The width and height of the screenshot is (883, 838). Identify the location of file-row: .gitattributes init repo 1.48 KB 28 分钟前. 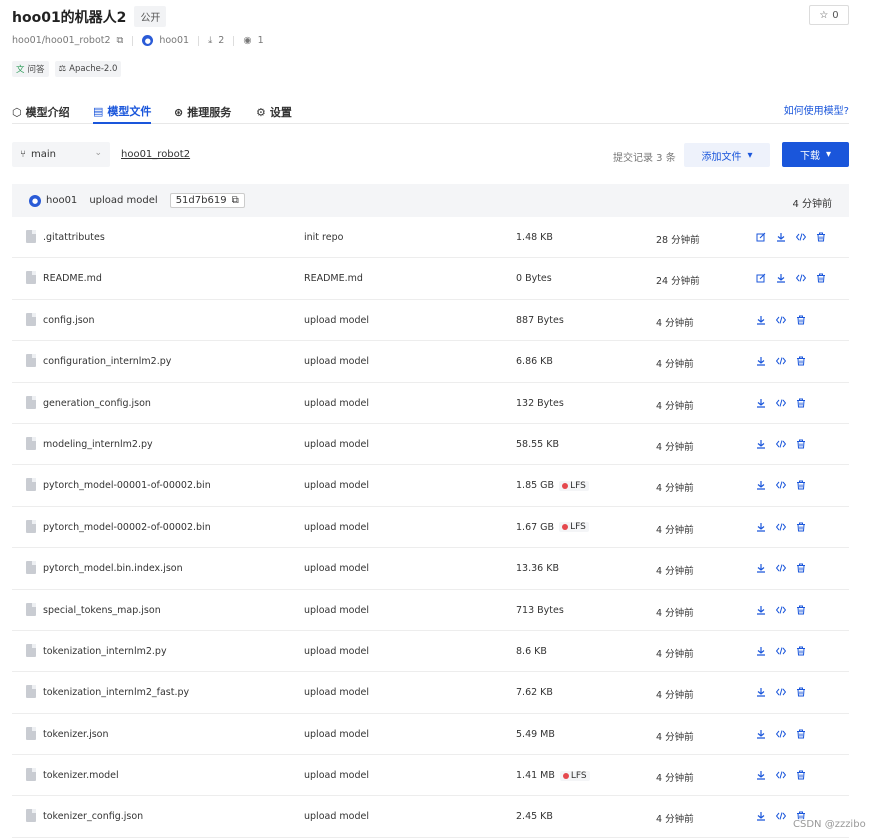
(430, 238).